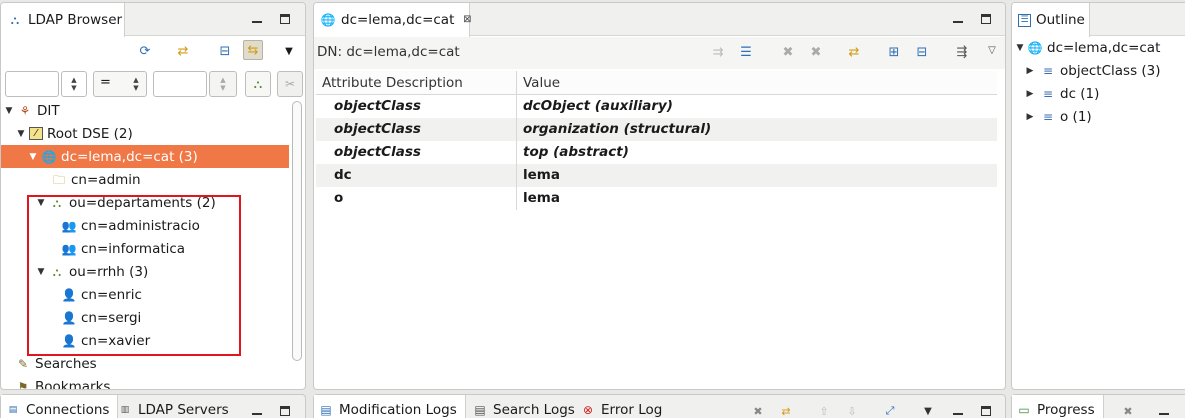 This screenshot has width=1185, height=418. I want to click on table-row: objectClass organization (structural), so click(656, 129).